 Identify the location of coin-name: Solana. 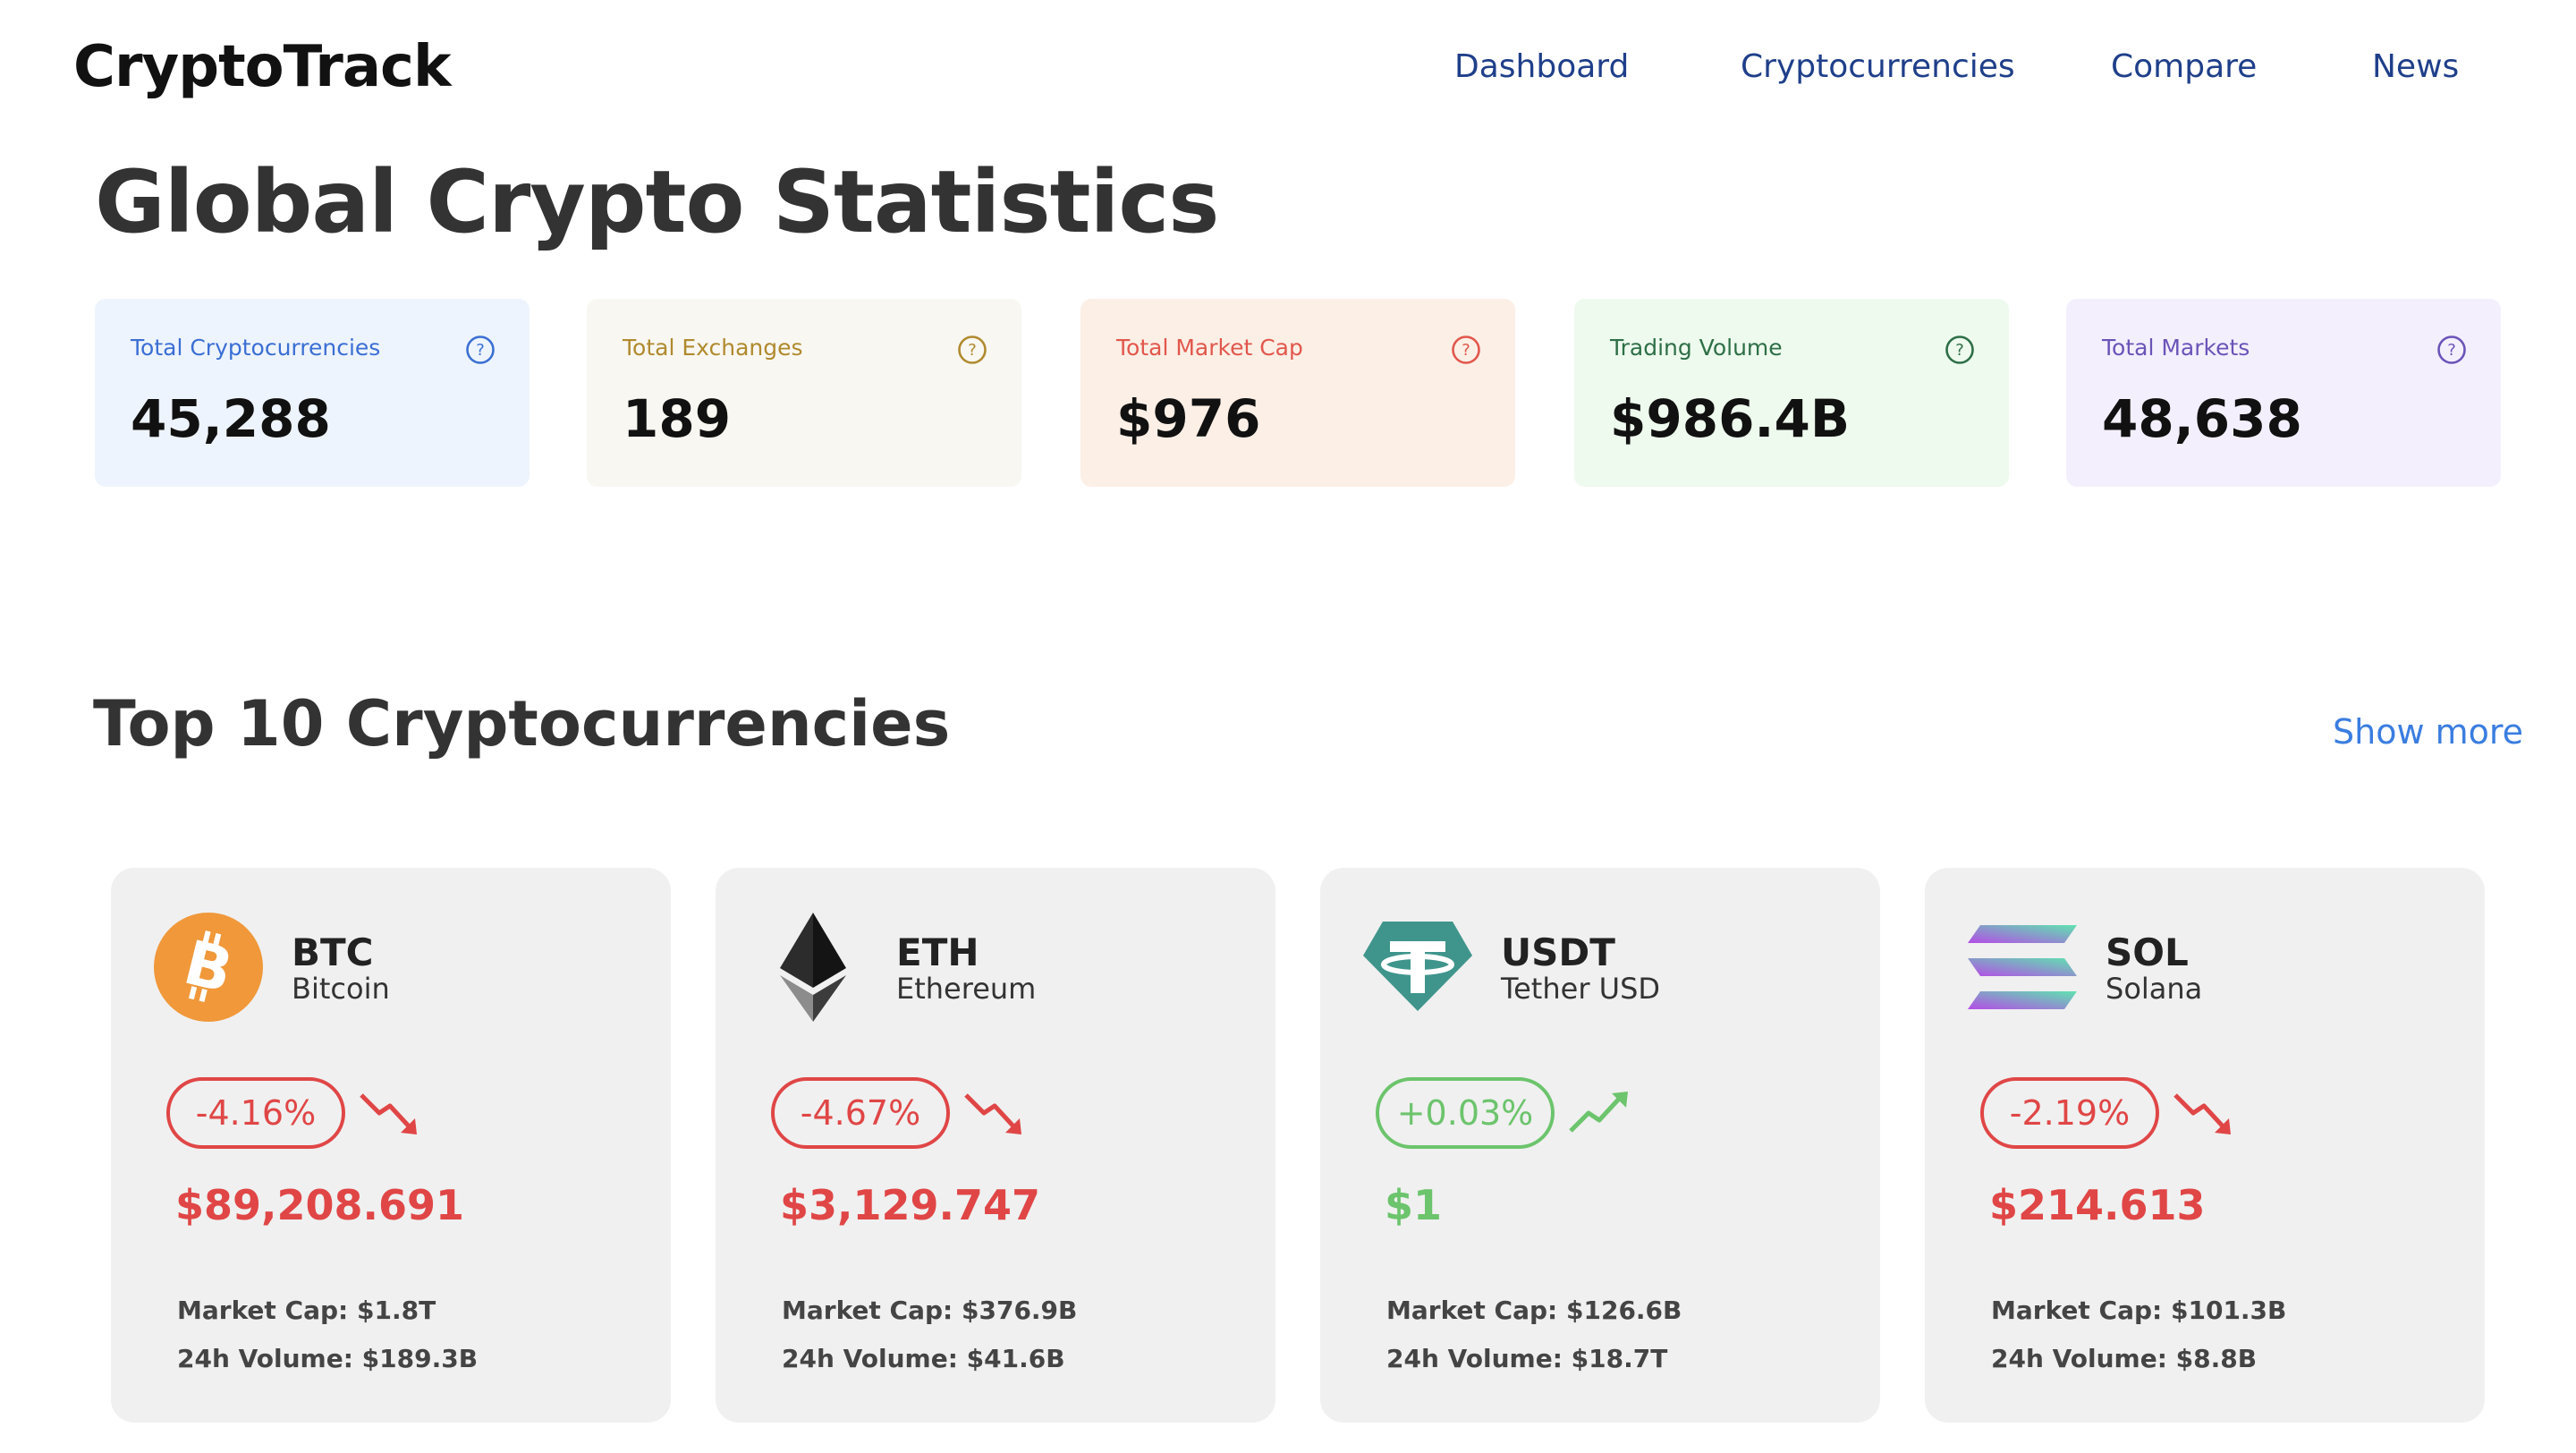
(2154, 989).